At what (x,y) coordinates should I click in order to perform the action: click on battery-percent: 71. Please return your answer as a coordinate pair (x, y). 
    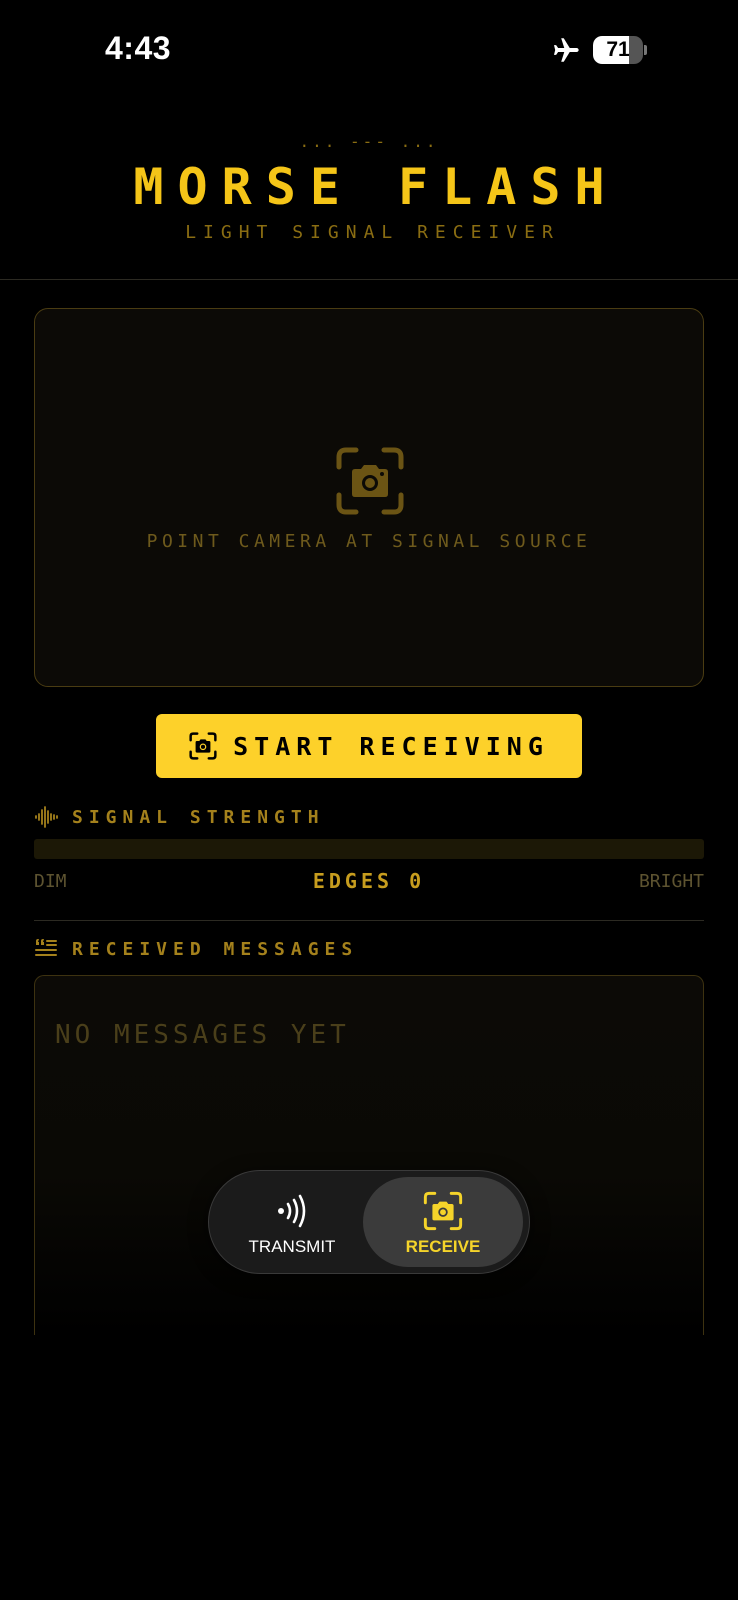
    Looking at the image, I should click on (618, 49).